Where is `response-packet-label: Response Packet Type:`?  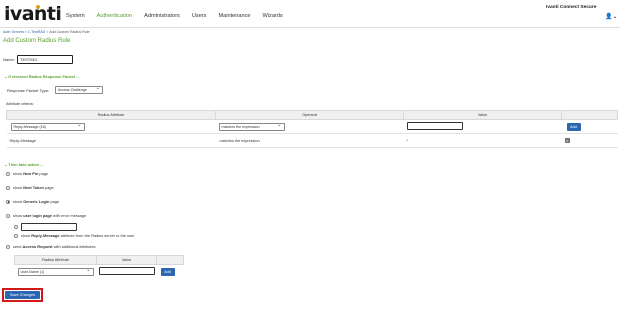 response-packet-label: Response Packet Type: is located at coordinates (28, 90).